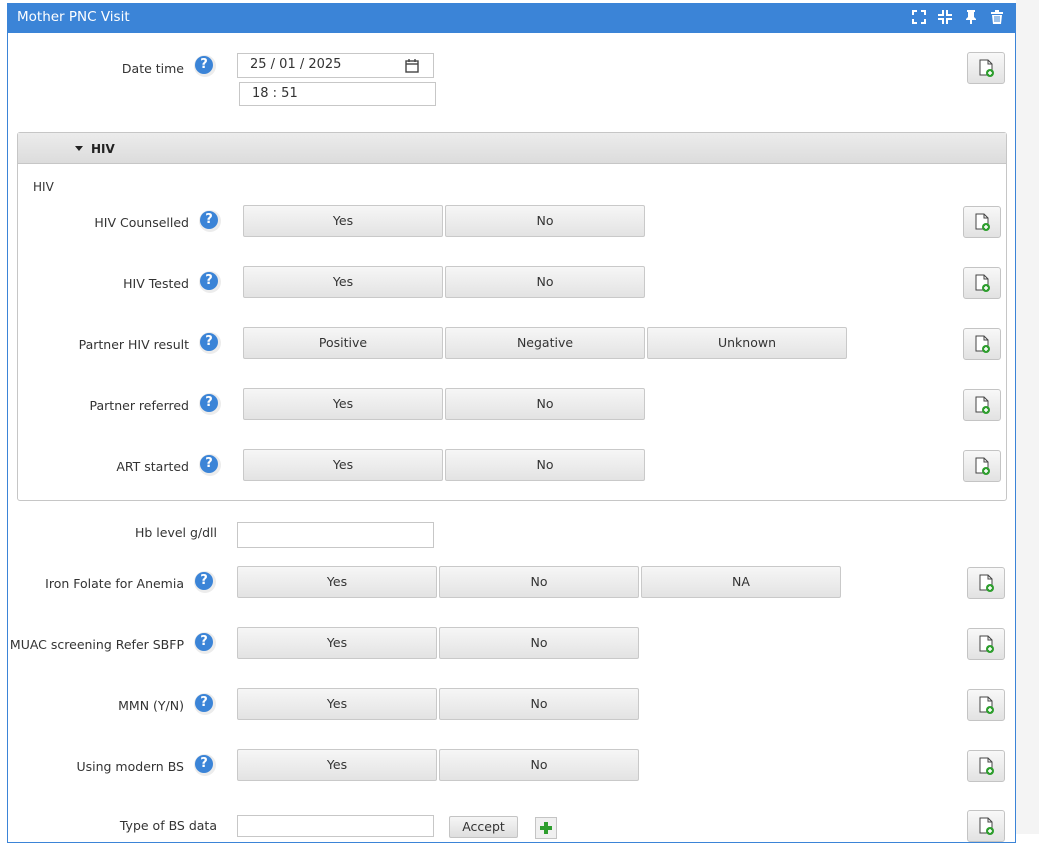 Image resolution: width=1039 pixels, height=843 pixels. What do you see at coordinates (1027, 417) in the screenshot?
I see `vertical-scrollbar` at bounding box center [1027, 417].